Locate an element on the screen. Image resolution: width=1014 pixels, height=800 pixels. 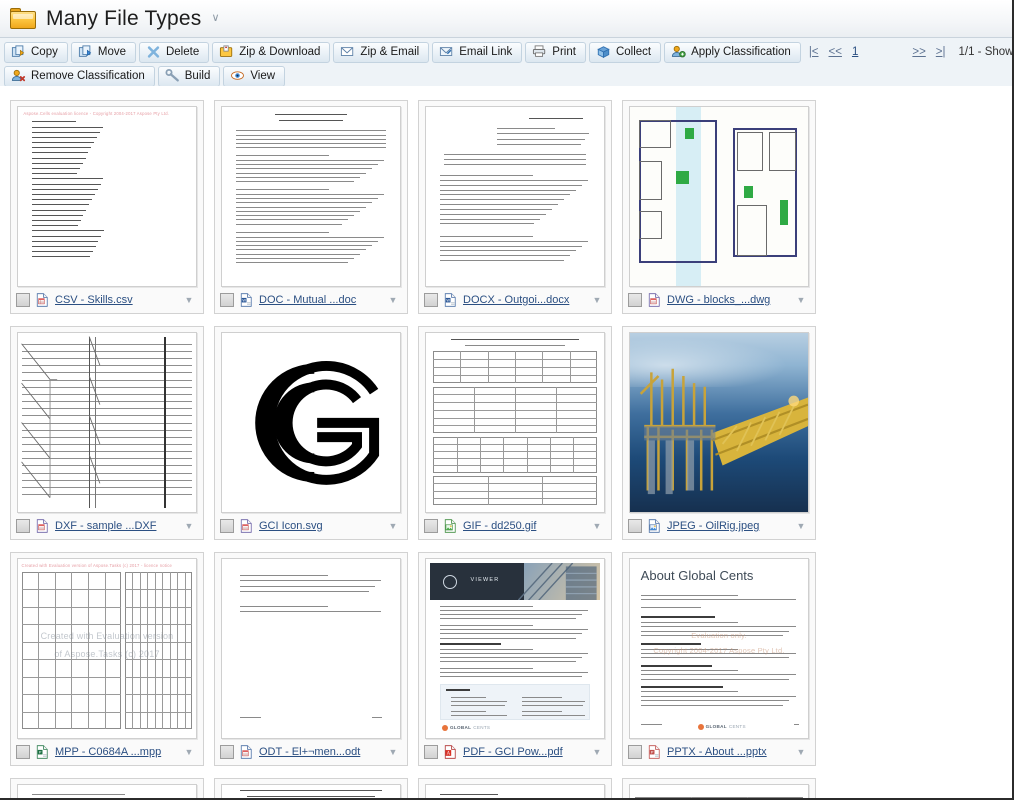
file-card-footer: DXF - sample ...DXF ▼ is located at coordinates (107, 526).